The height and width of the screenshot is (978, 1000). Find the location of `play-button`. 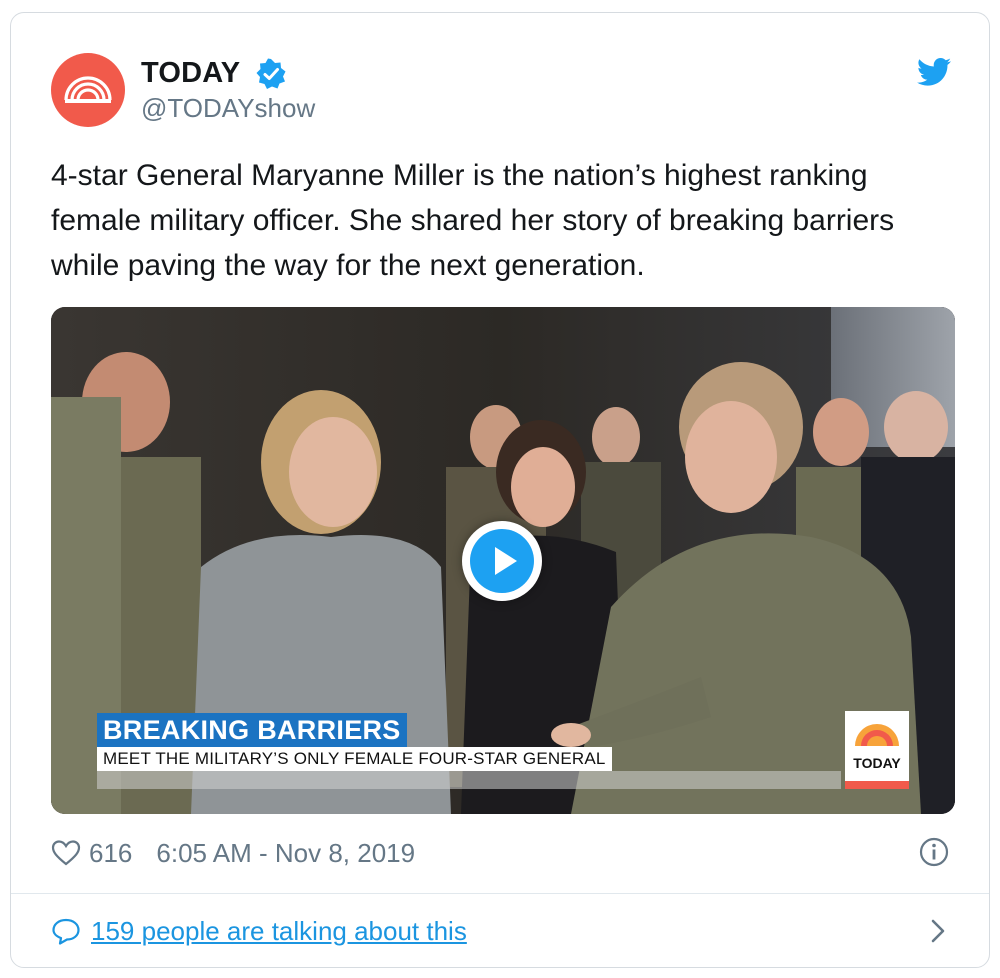

play-button is located at coordinates (502, 561).